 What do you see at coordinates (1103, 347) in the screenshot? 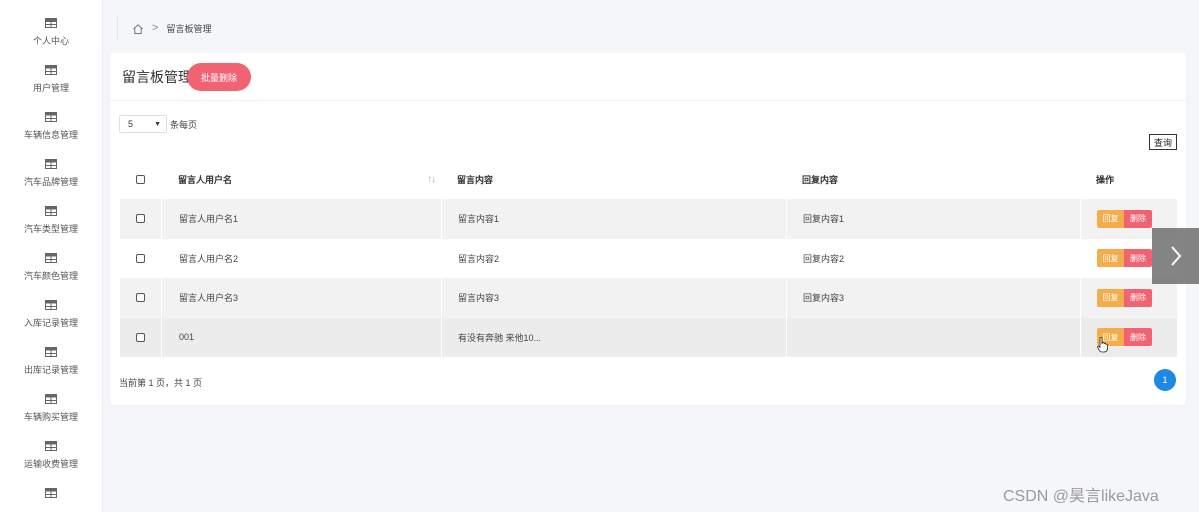
I see `hand-cursor-icon` at bounding box center [1103, 347].